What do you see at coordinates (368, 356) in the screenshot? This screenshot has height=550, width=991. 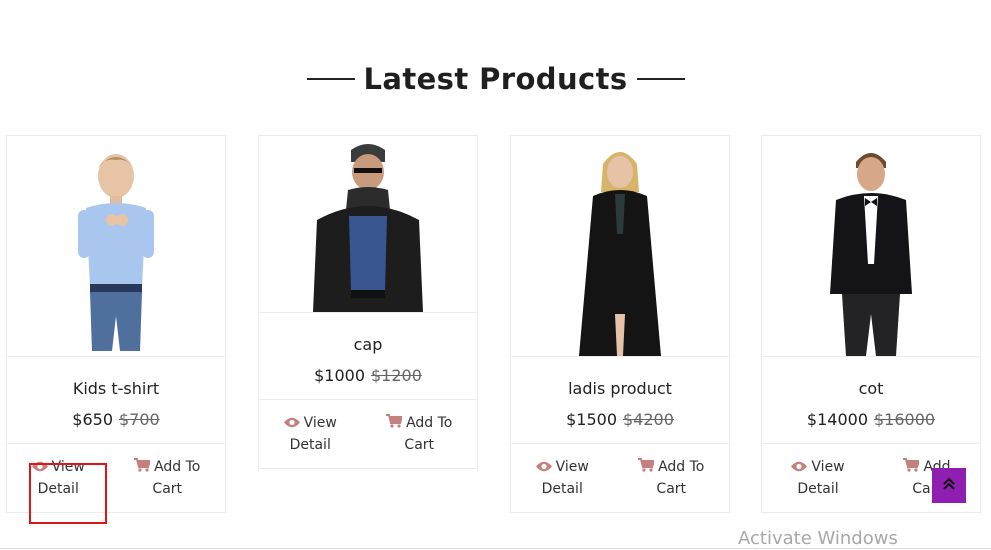 I see `product-info: cap $1000 $1200` at bounding box center [368, 356].